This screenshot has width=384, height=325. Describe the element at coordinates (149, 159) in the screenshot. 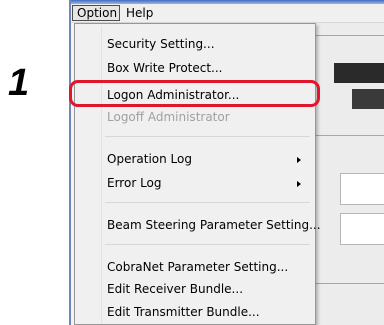

I see `menu-item-operation-log: Operation Log` at that location.